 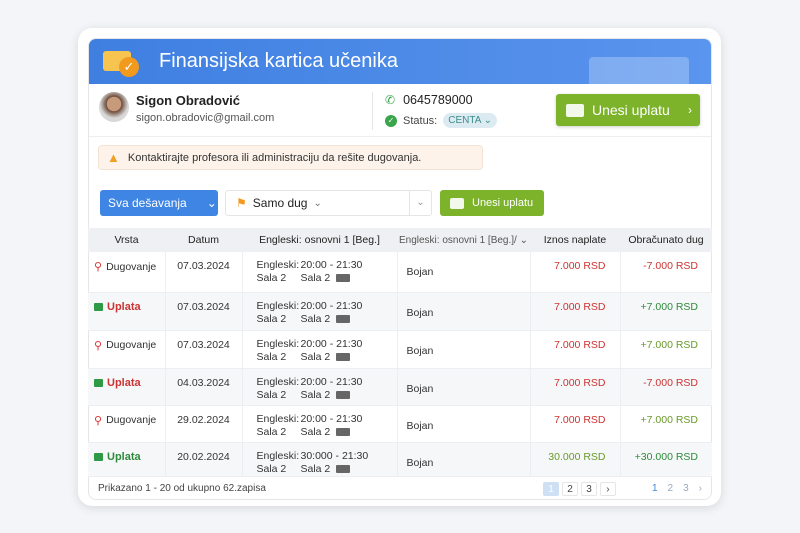 I want to click on header: ✓ Finansijska kartica učenika, so click(x=400, y=63).